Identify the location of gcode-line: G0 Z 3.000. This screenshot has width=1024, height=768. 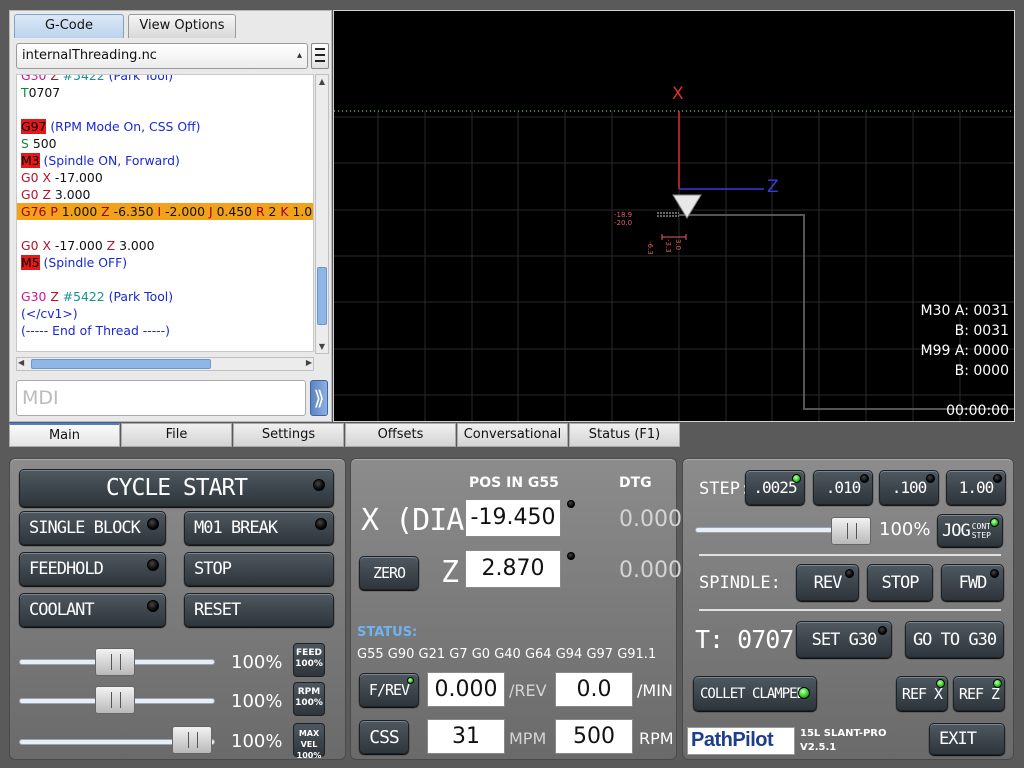
(165, 194).